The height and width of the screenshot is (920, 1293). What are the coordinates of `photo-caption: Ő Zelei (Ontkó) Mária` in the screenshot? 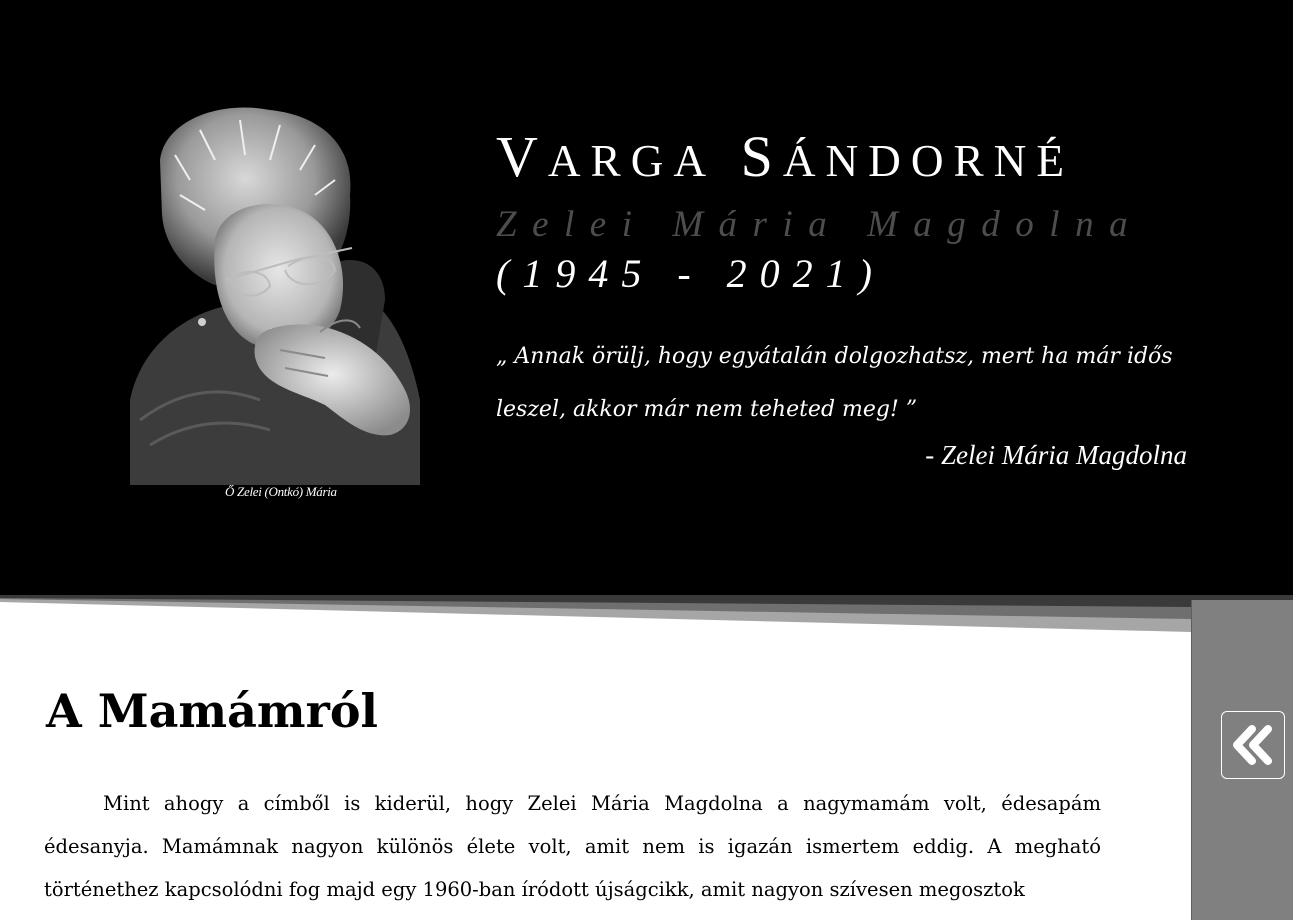 It's located at (281, 491).